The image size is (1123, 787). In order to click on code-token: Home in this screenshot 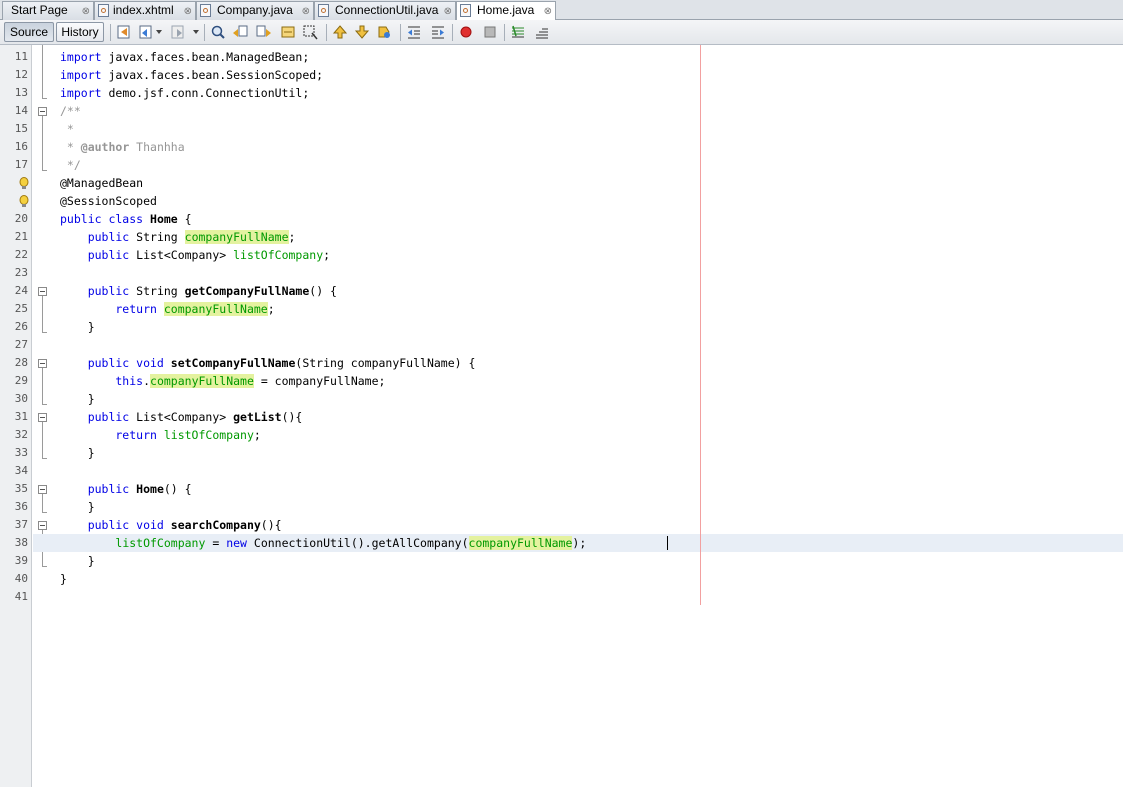, I will do `click(164, 219)`.